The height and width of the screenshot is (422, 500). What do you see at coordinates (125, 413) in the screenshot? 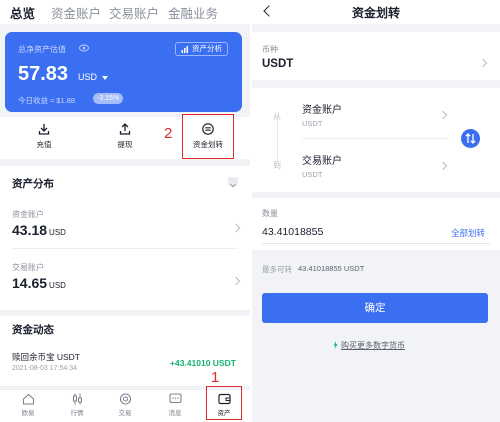
I see `nav-label: 交易` at bounding box center [125, 413].